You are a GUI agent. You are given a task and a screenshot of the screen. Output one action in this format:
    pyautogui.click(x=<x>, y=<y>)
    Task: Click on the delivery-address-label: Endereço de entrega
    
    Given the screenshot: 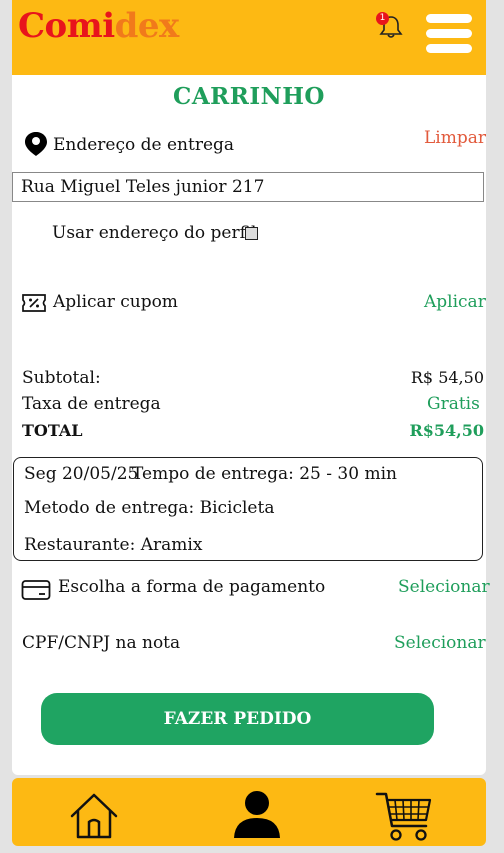 What is the action you would take?
    pyautogui.click(x=144, y=145)
    